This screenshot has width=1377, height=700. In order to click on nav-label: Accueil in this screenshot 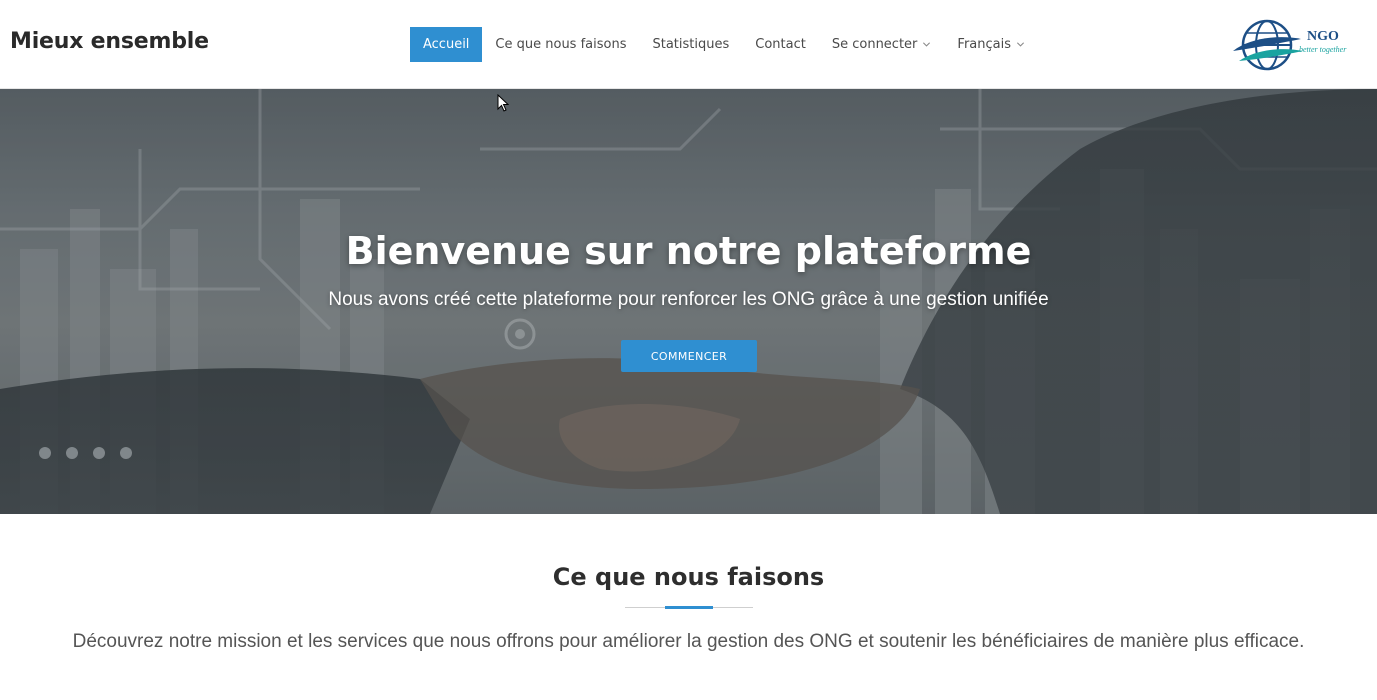, I will do `click(446, 44)`.